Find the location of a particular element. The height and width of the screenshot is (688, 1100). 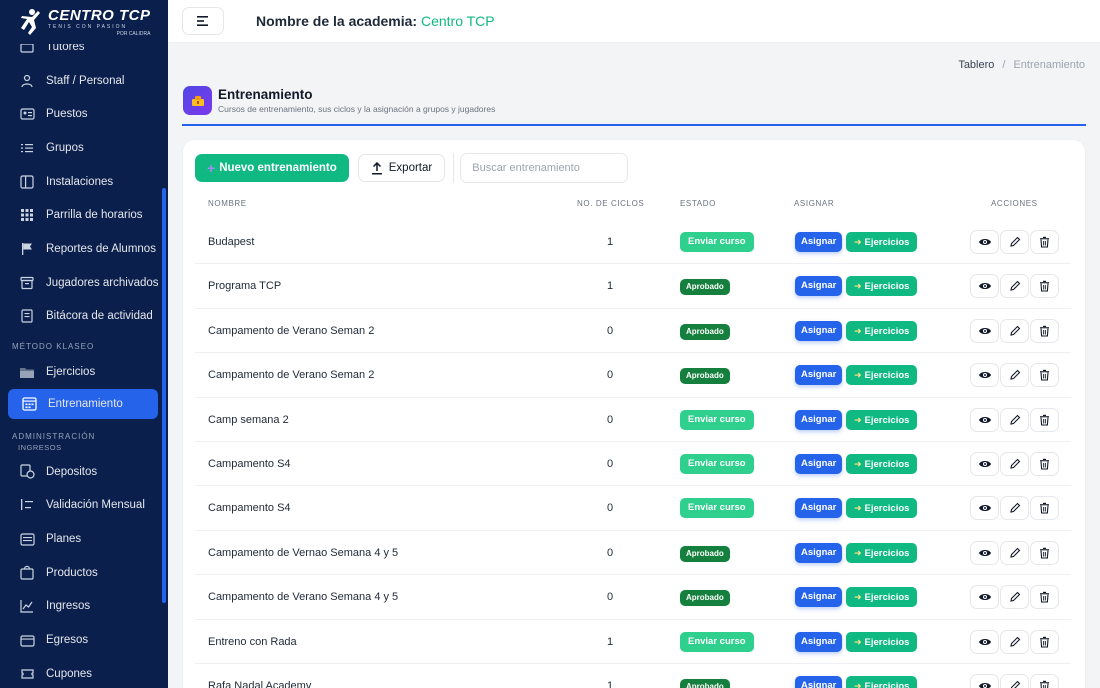

export-button: Exportar is located at coordinates (401, 168).